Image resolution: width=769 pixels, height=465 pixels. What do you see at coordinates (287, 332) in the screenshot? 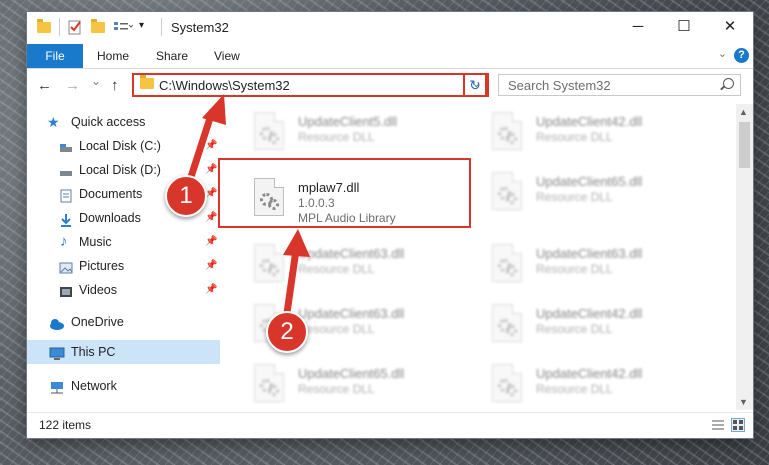
I see `step-badge-2: 2` at bounding box center [287, 332].